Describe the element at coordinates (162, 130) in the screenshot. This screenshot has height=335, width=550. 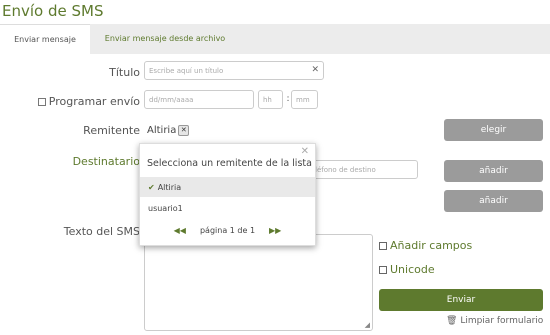
I see `sender-value: Altiria` at that location.